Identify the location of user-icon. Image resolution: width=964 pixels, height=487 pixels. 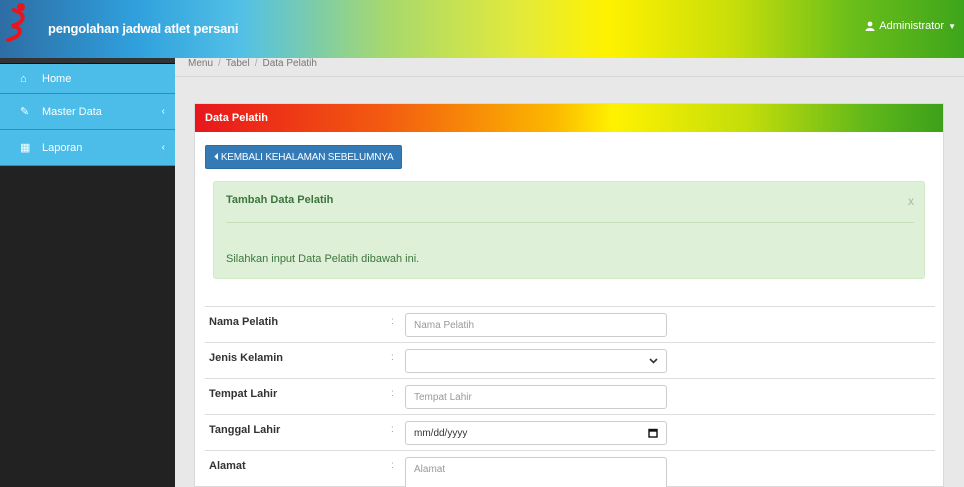
(870, 26).